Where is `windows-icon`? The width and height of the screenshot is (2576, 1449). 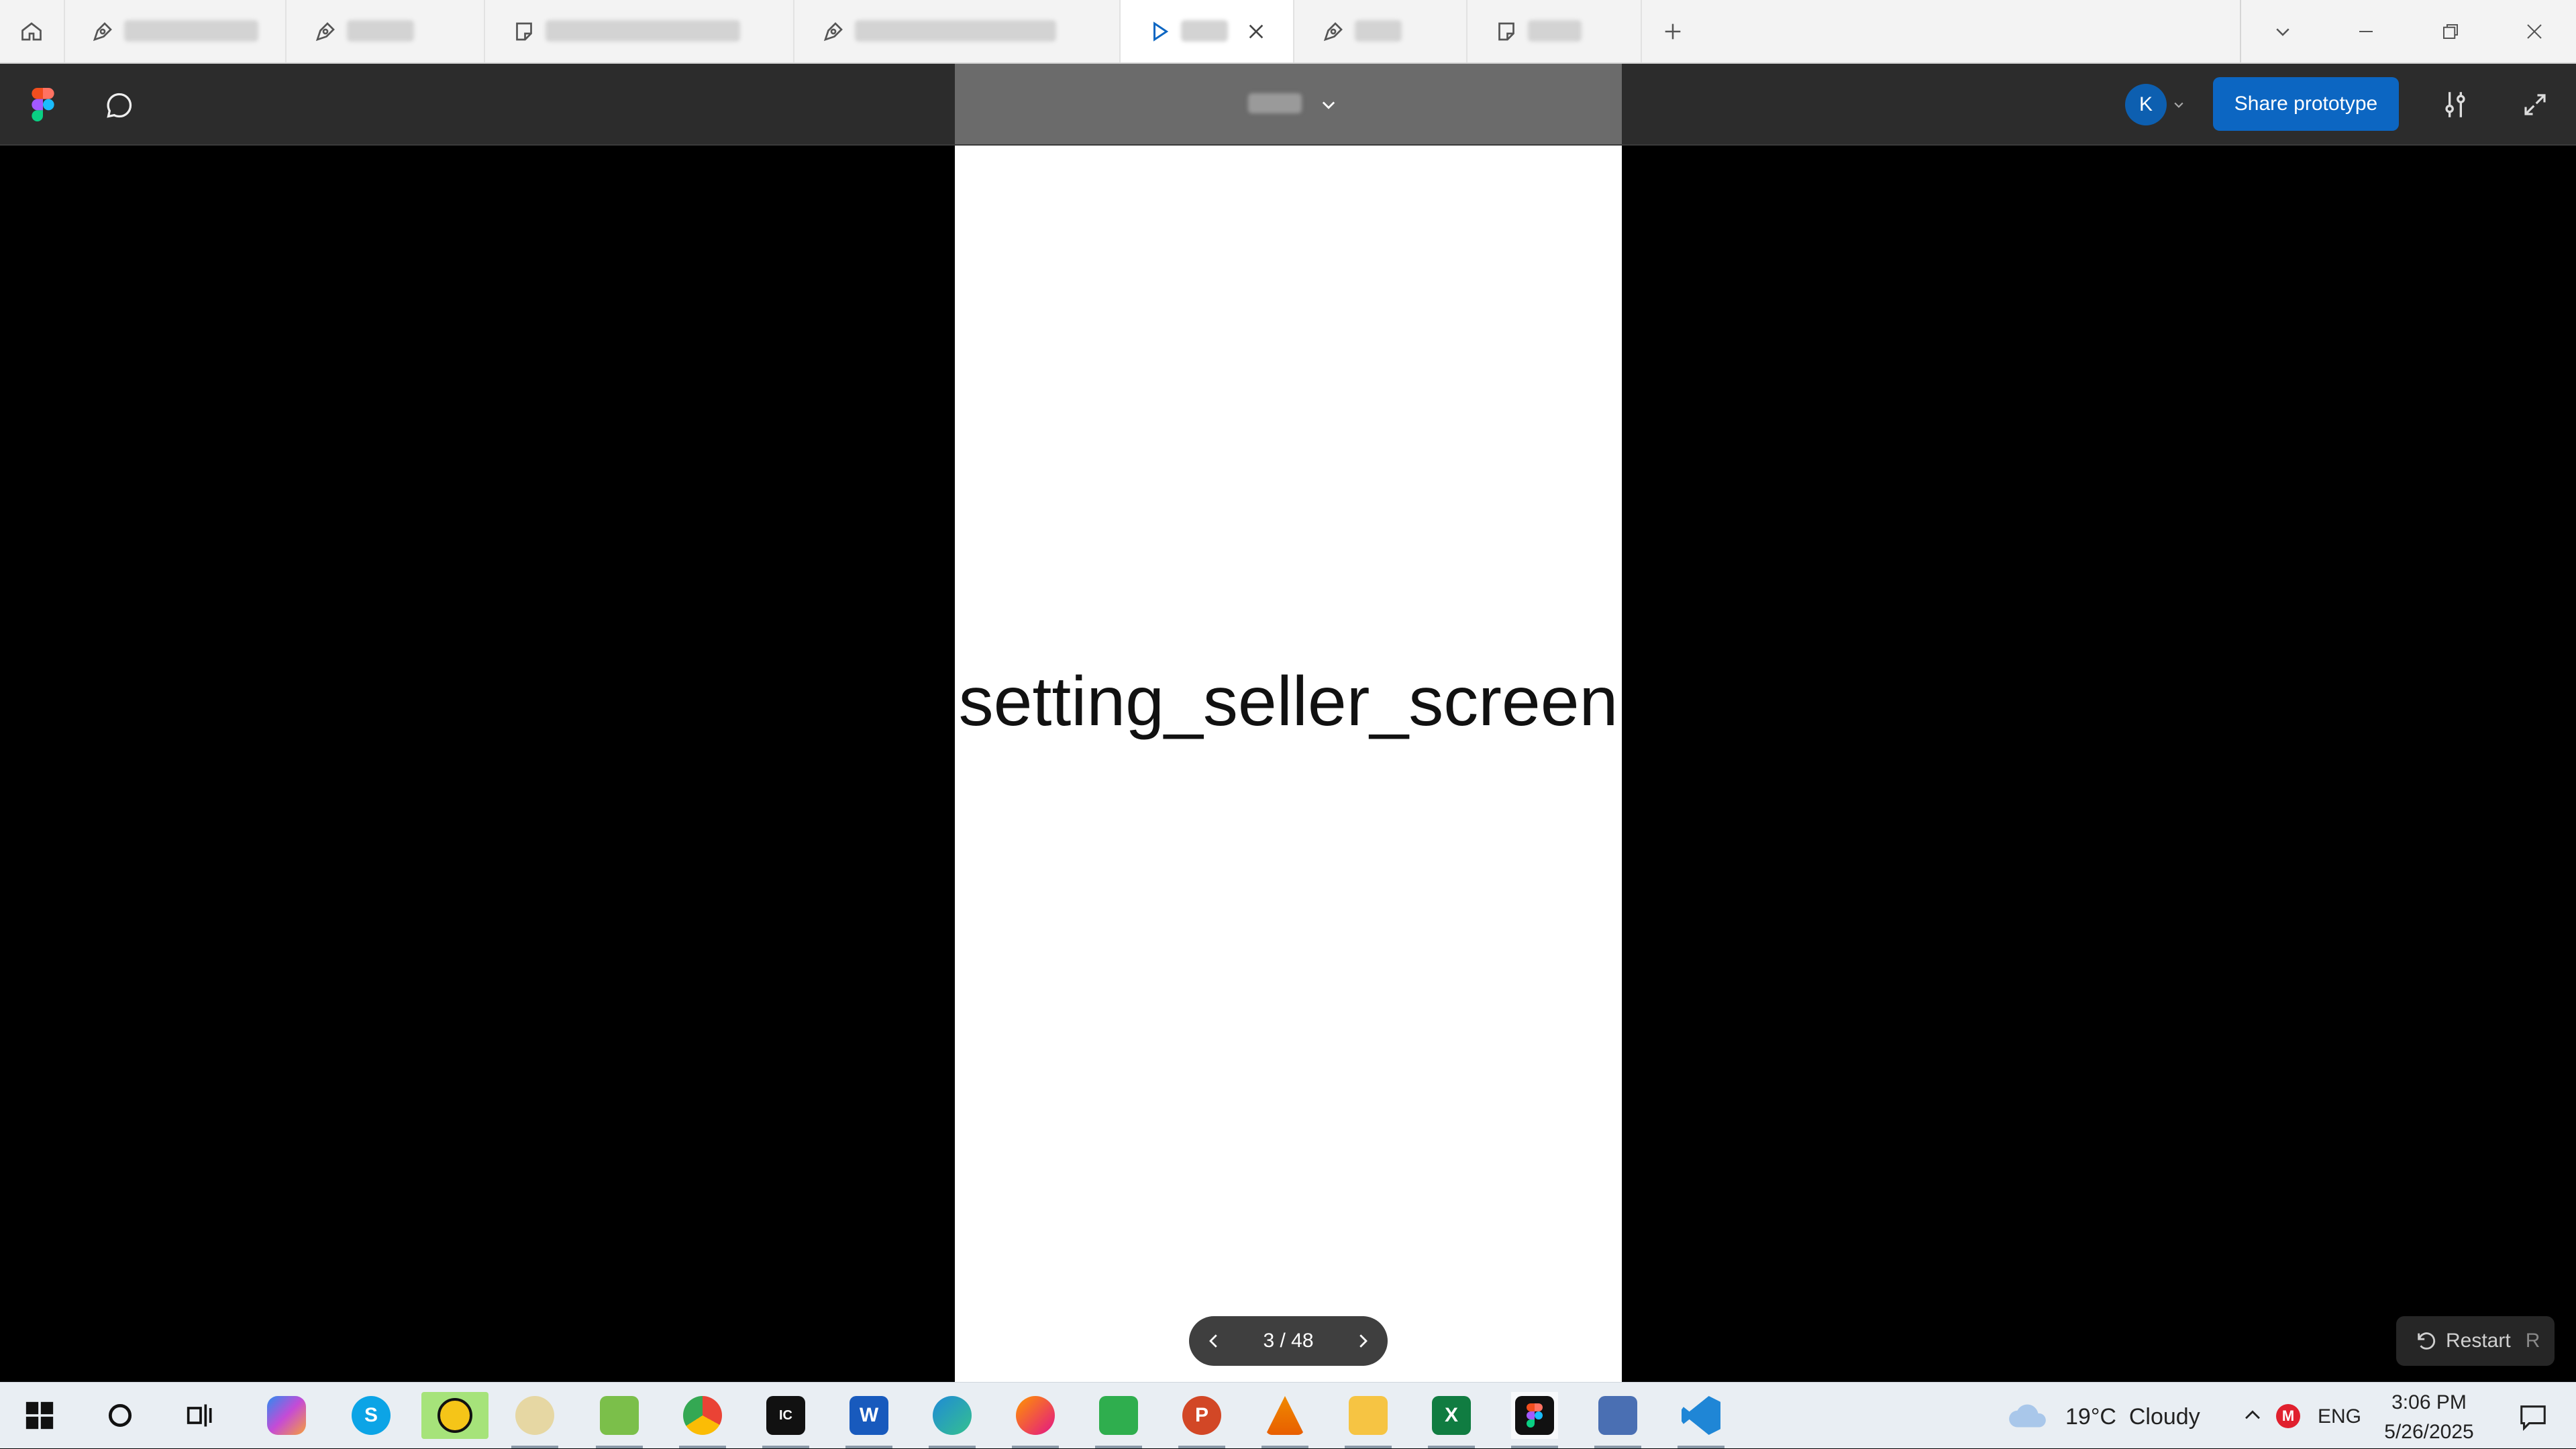
windows-icon is located at coordinates (39, 1415).